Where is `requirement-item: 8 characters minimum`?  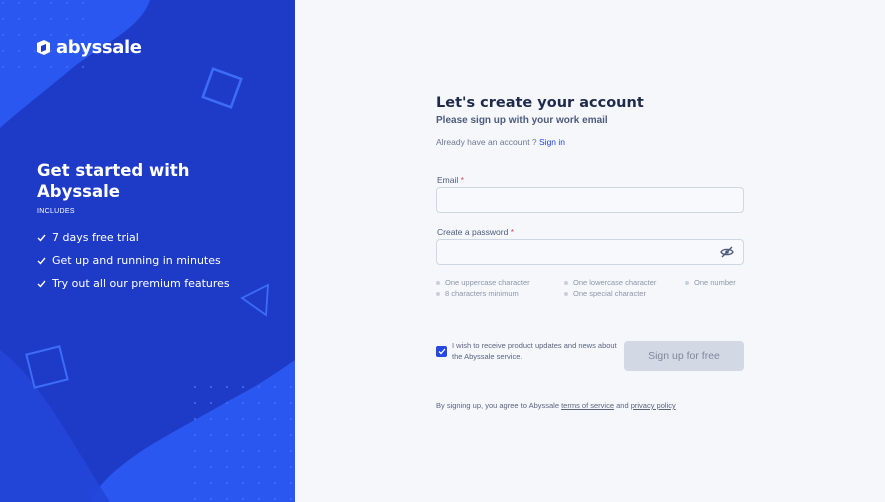
requirement-item: 8 characters minimum is located at coordinates (477, 293).